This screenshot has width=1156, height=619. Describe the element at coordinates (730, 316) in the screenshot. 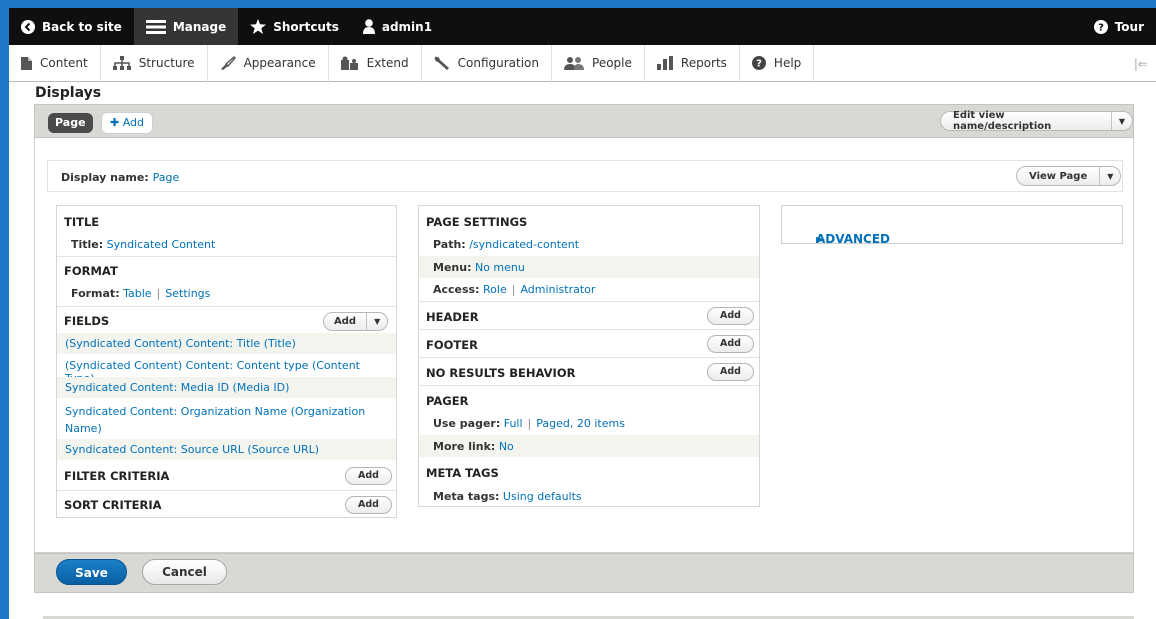

I see `header-add-button: Add` at that location.